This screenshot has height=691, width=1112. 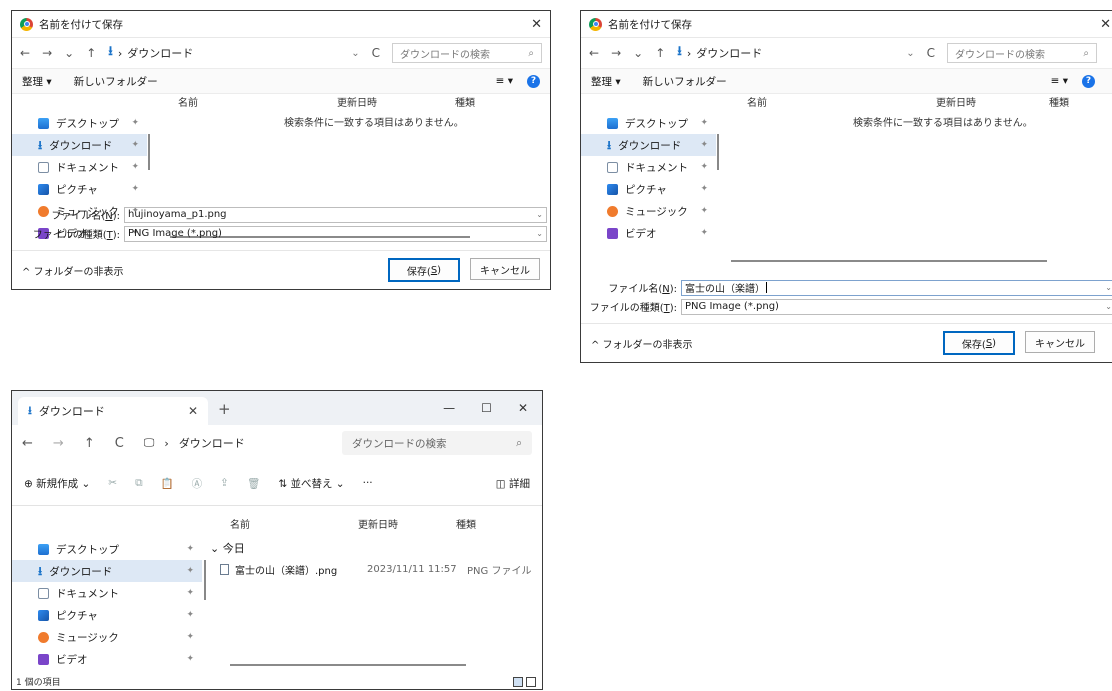 What do you see at coordinates (112, 483) in the screenshot?
I see `cut-icon: ✂` at bounding box center [112, 483].